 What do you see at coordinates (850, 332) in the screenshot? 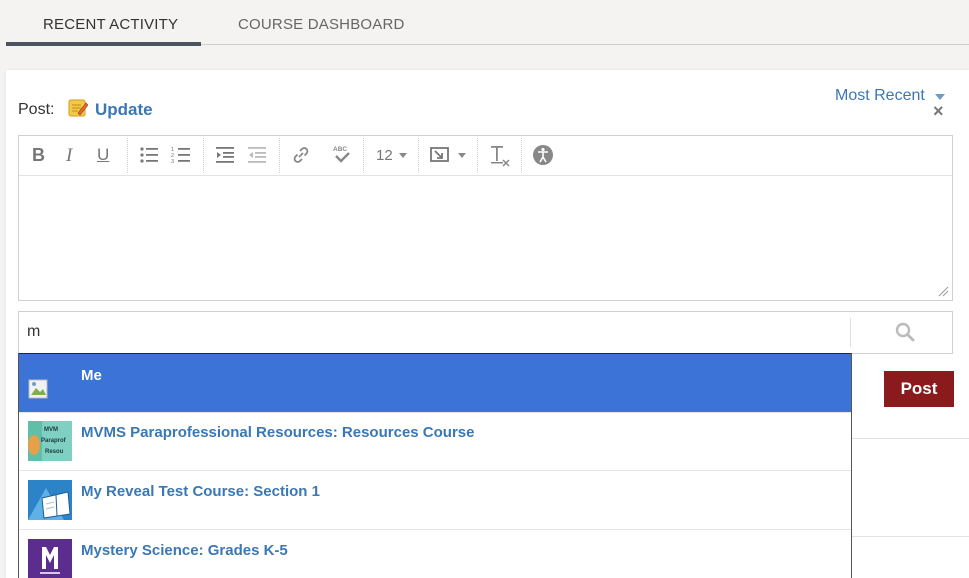
I see `search-divider` at bounding box center [850, 332].